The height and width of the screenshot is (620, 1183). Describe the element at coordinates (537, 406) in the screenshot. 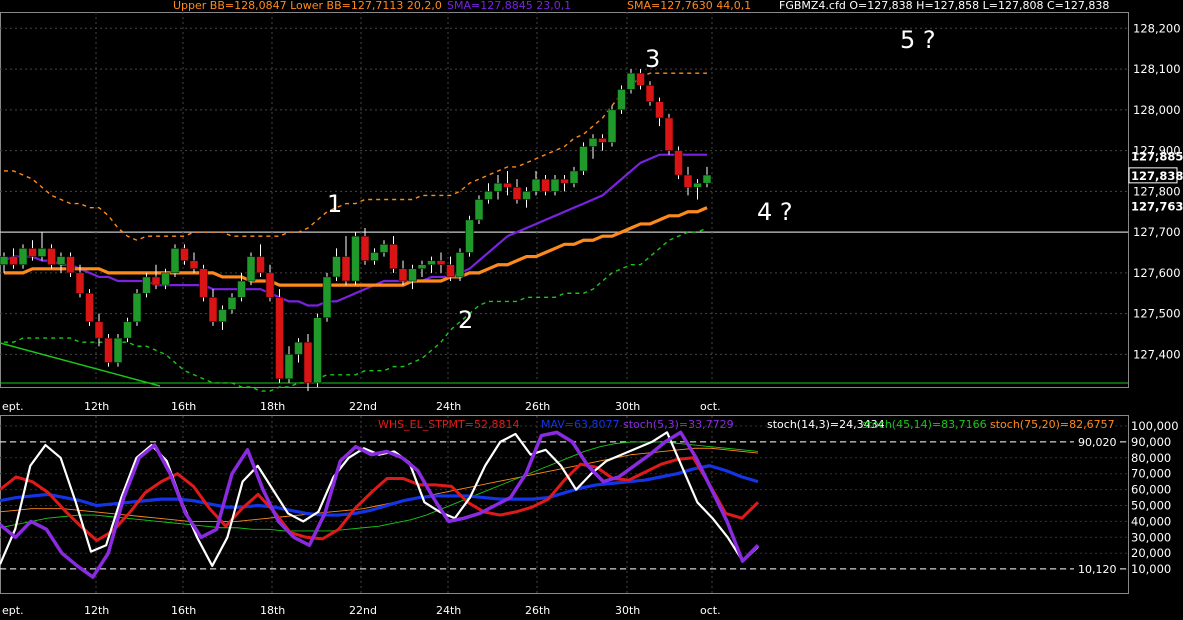

I see `price-x-tick-label: 26th` at that location.